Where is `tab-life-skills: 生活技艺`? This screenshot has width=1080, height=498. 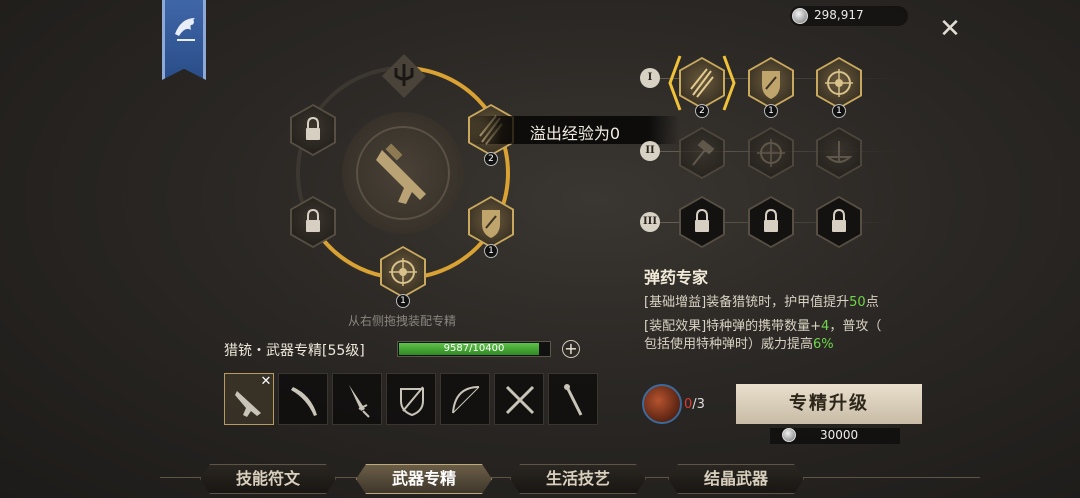
tab-life-skills: 生活技艺 is located at coordinates (578, 479).